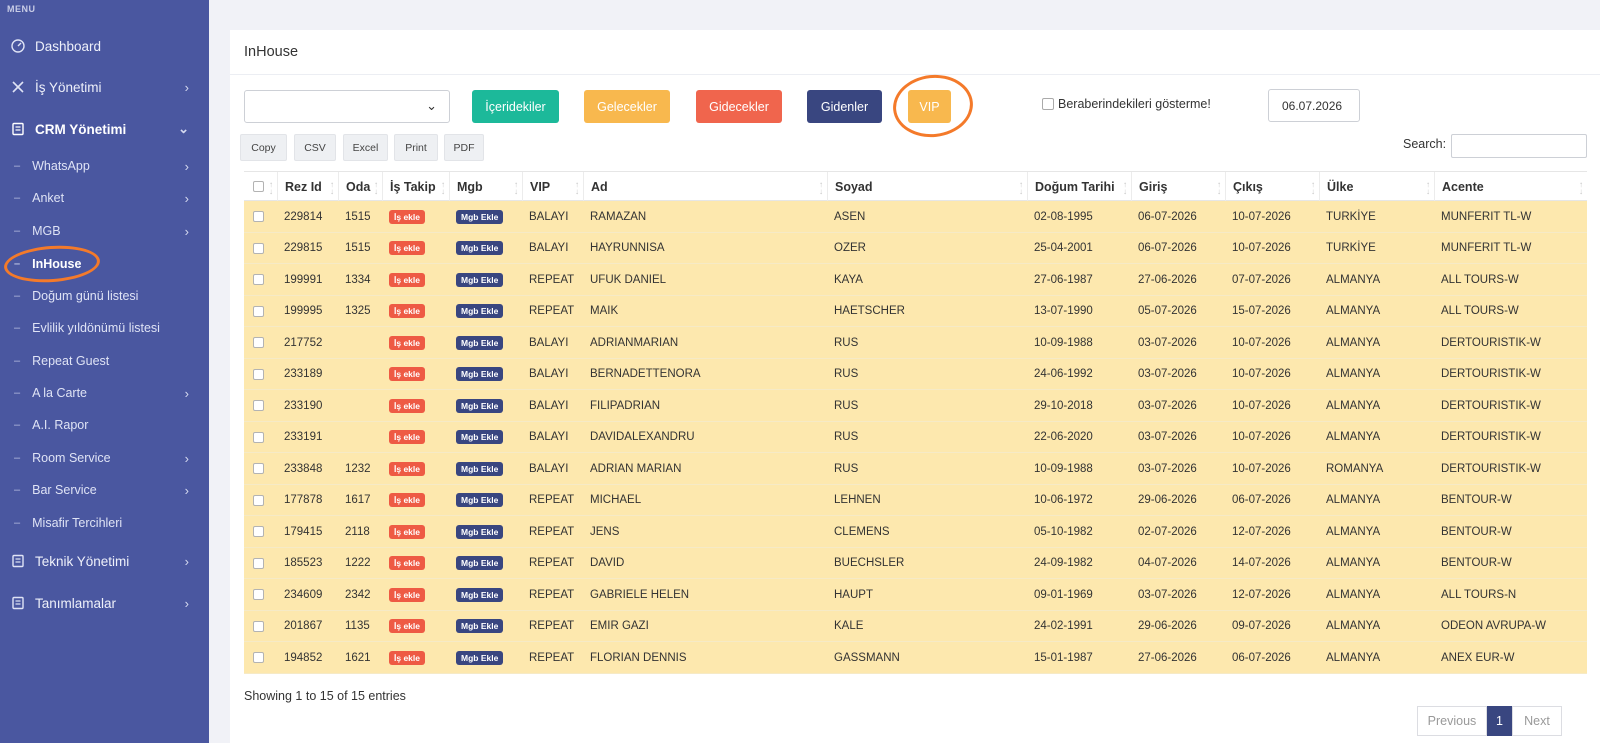  I want to click on sidebar-item-ai-rapor: – A.I. Rapor, so click(104, 425).